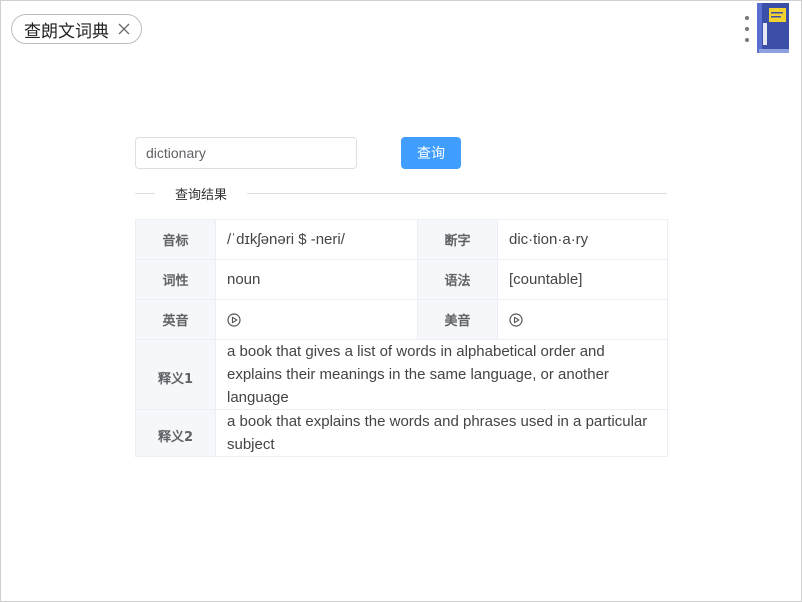  What do you see at coordinates (431, 153) in the screenshot?
I see `search-button: 查询` at bounding box center [431, 153].